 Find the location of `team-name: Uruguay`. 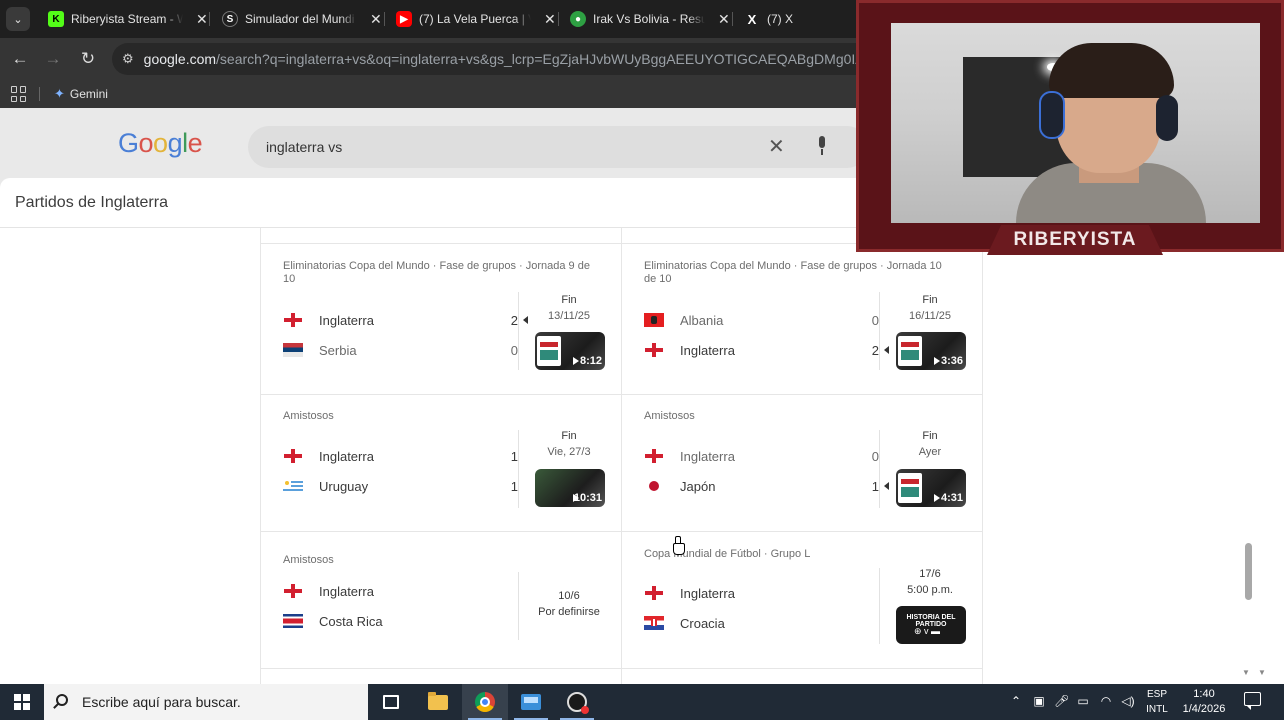

team-name: Uruguay is located at coordinates (344, 486).